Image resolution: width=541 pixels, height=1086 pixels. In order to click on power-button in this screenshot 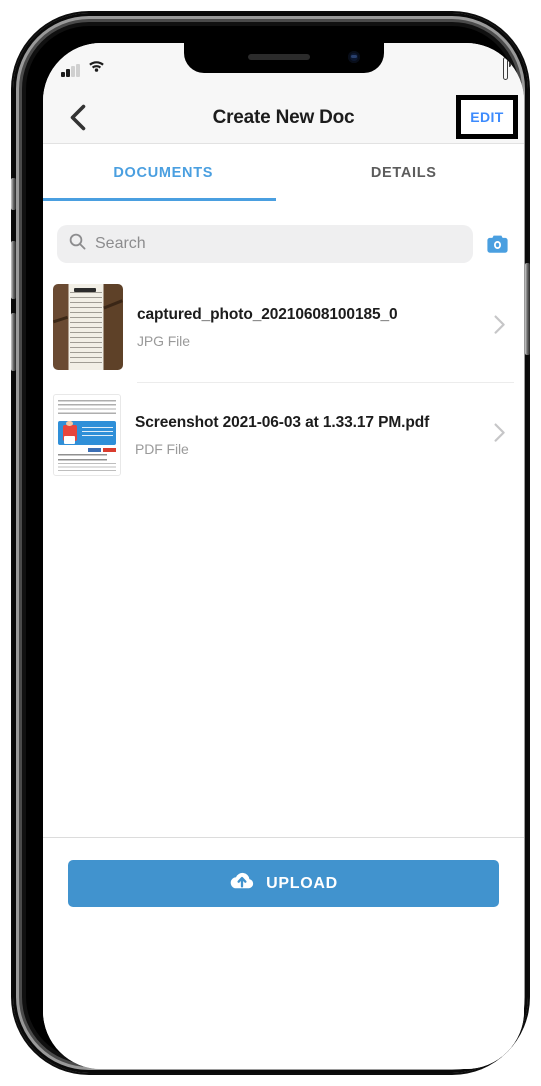, I will do `click(527, 309)`.